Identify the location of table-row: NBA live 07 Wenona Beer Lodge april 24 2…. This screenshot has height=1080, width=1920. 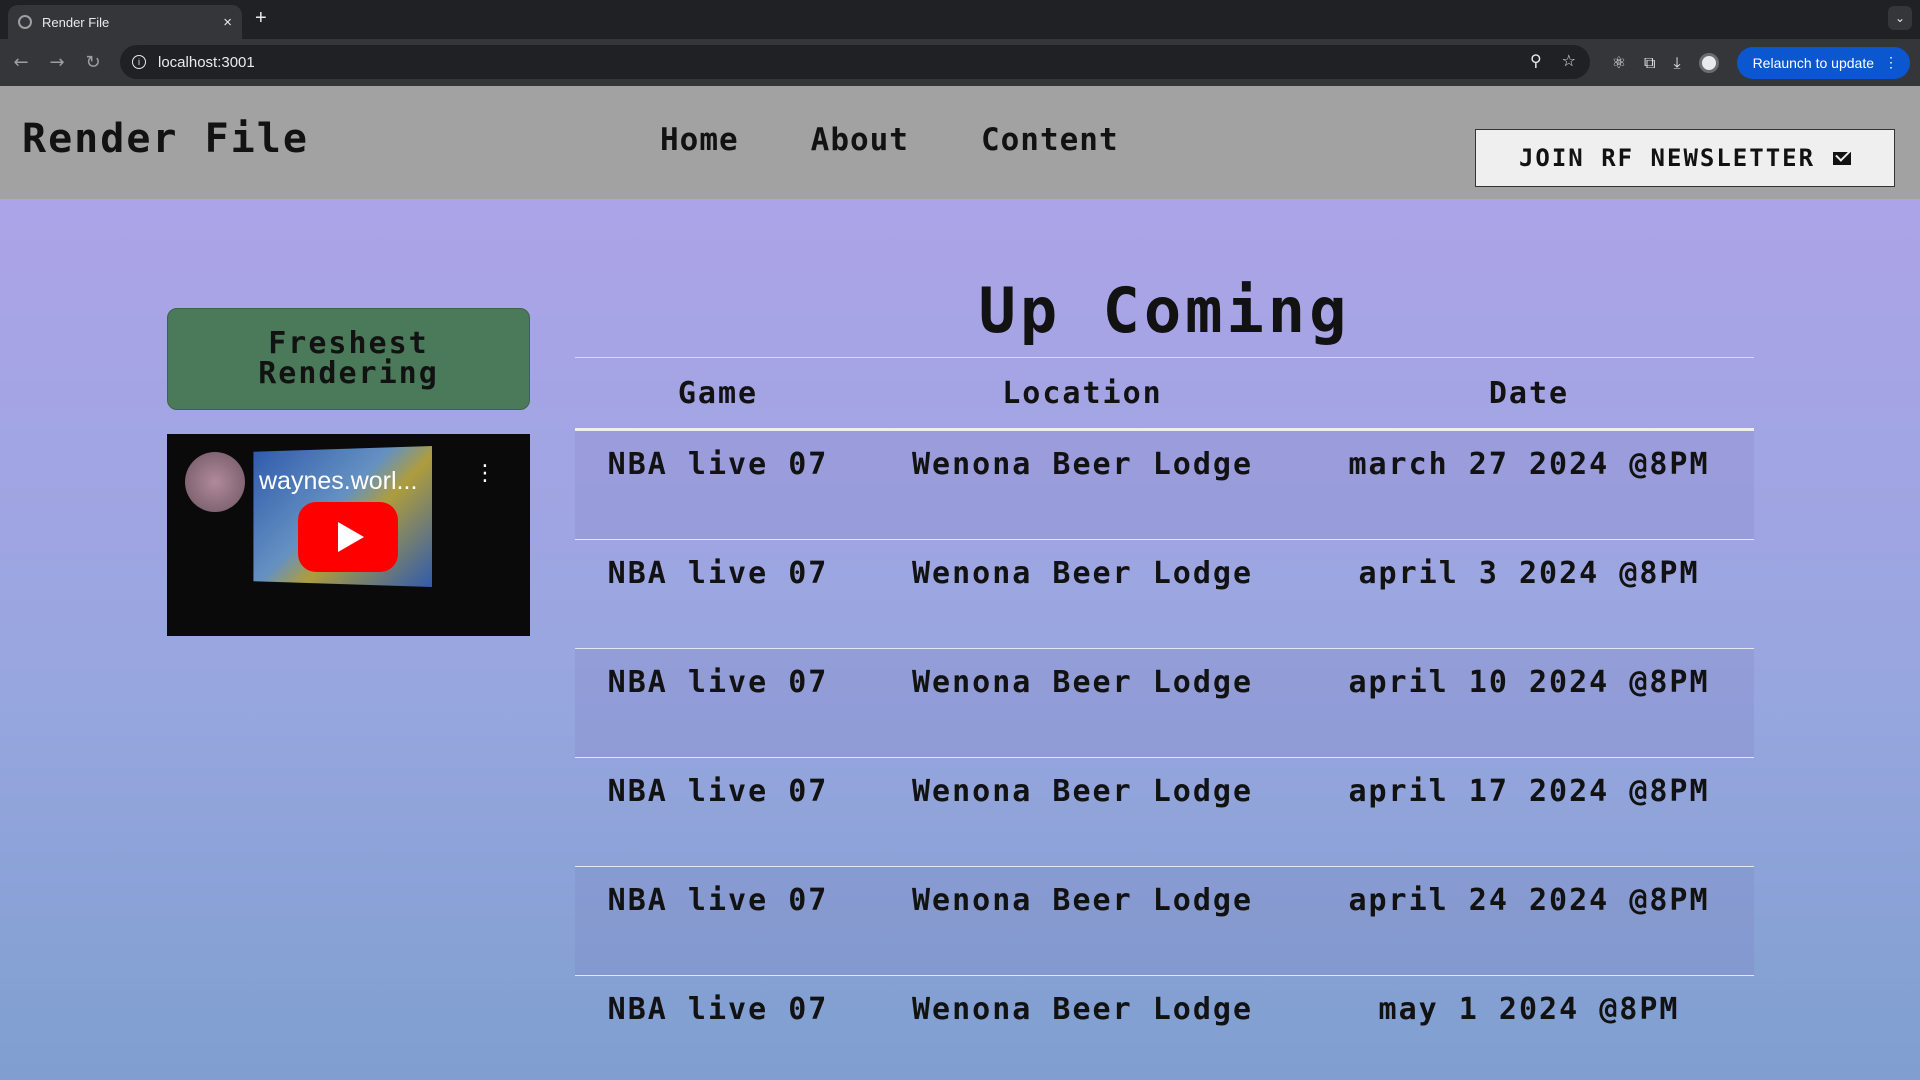
(1164, 921).